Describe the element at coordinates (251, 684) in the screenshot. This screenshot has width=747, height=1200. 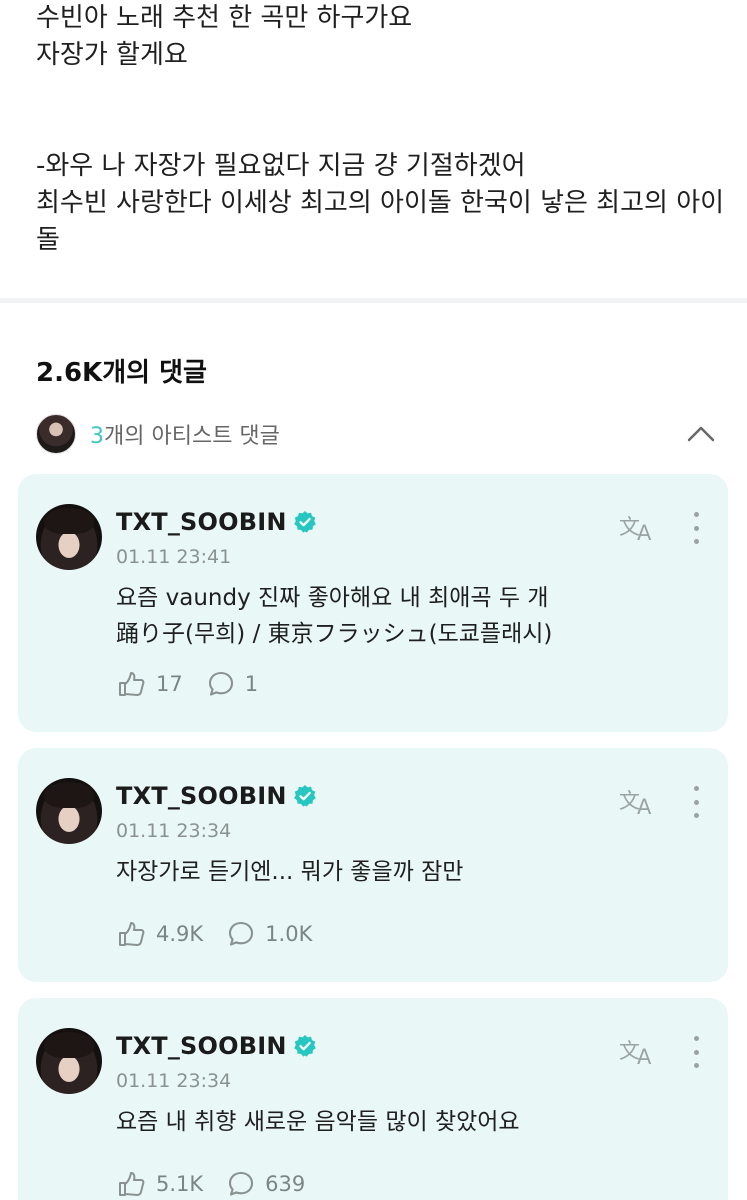
I see `reply-count: 1` at that location.